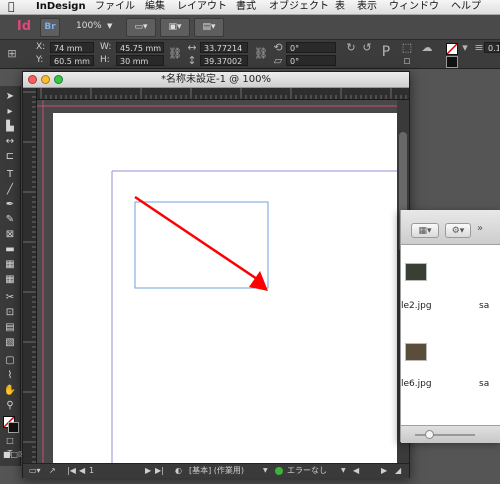 The width and height of the screenshot is (500, 484). I want to click on scissors-tool-icon: ✂, so click(10, 297).